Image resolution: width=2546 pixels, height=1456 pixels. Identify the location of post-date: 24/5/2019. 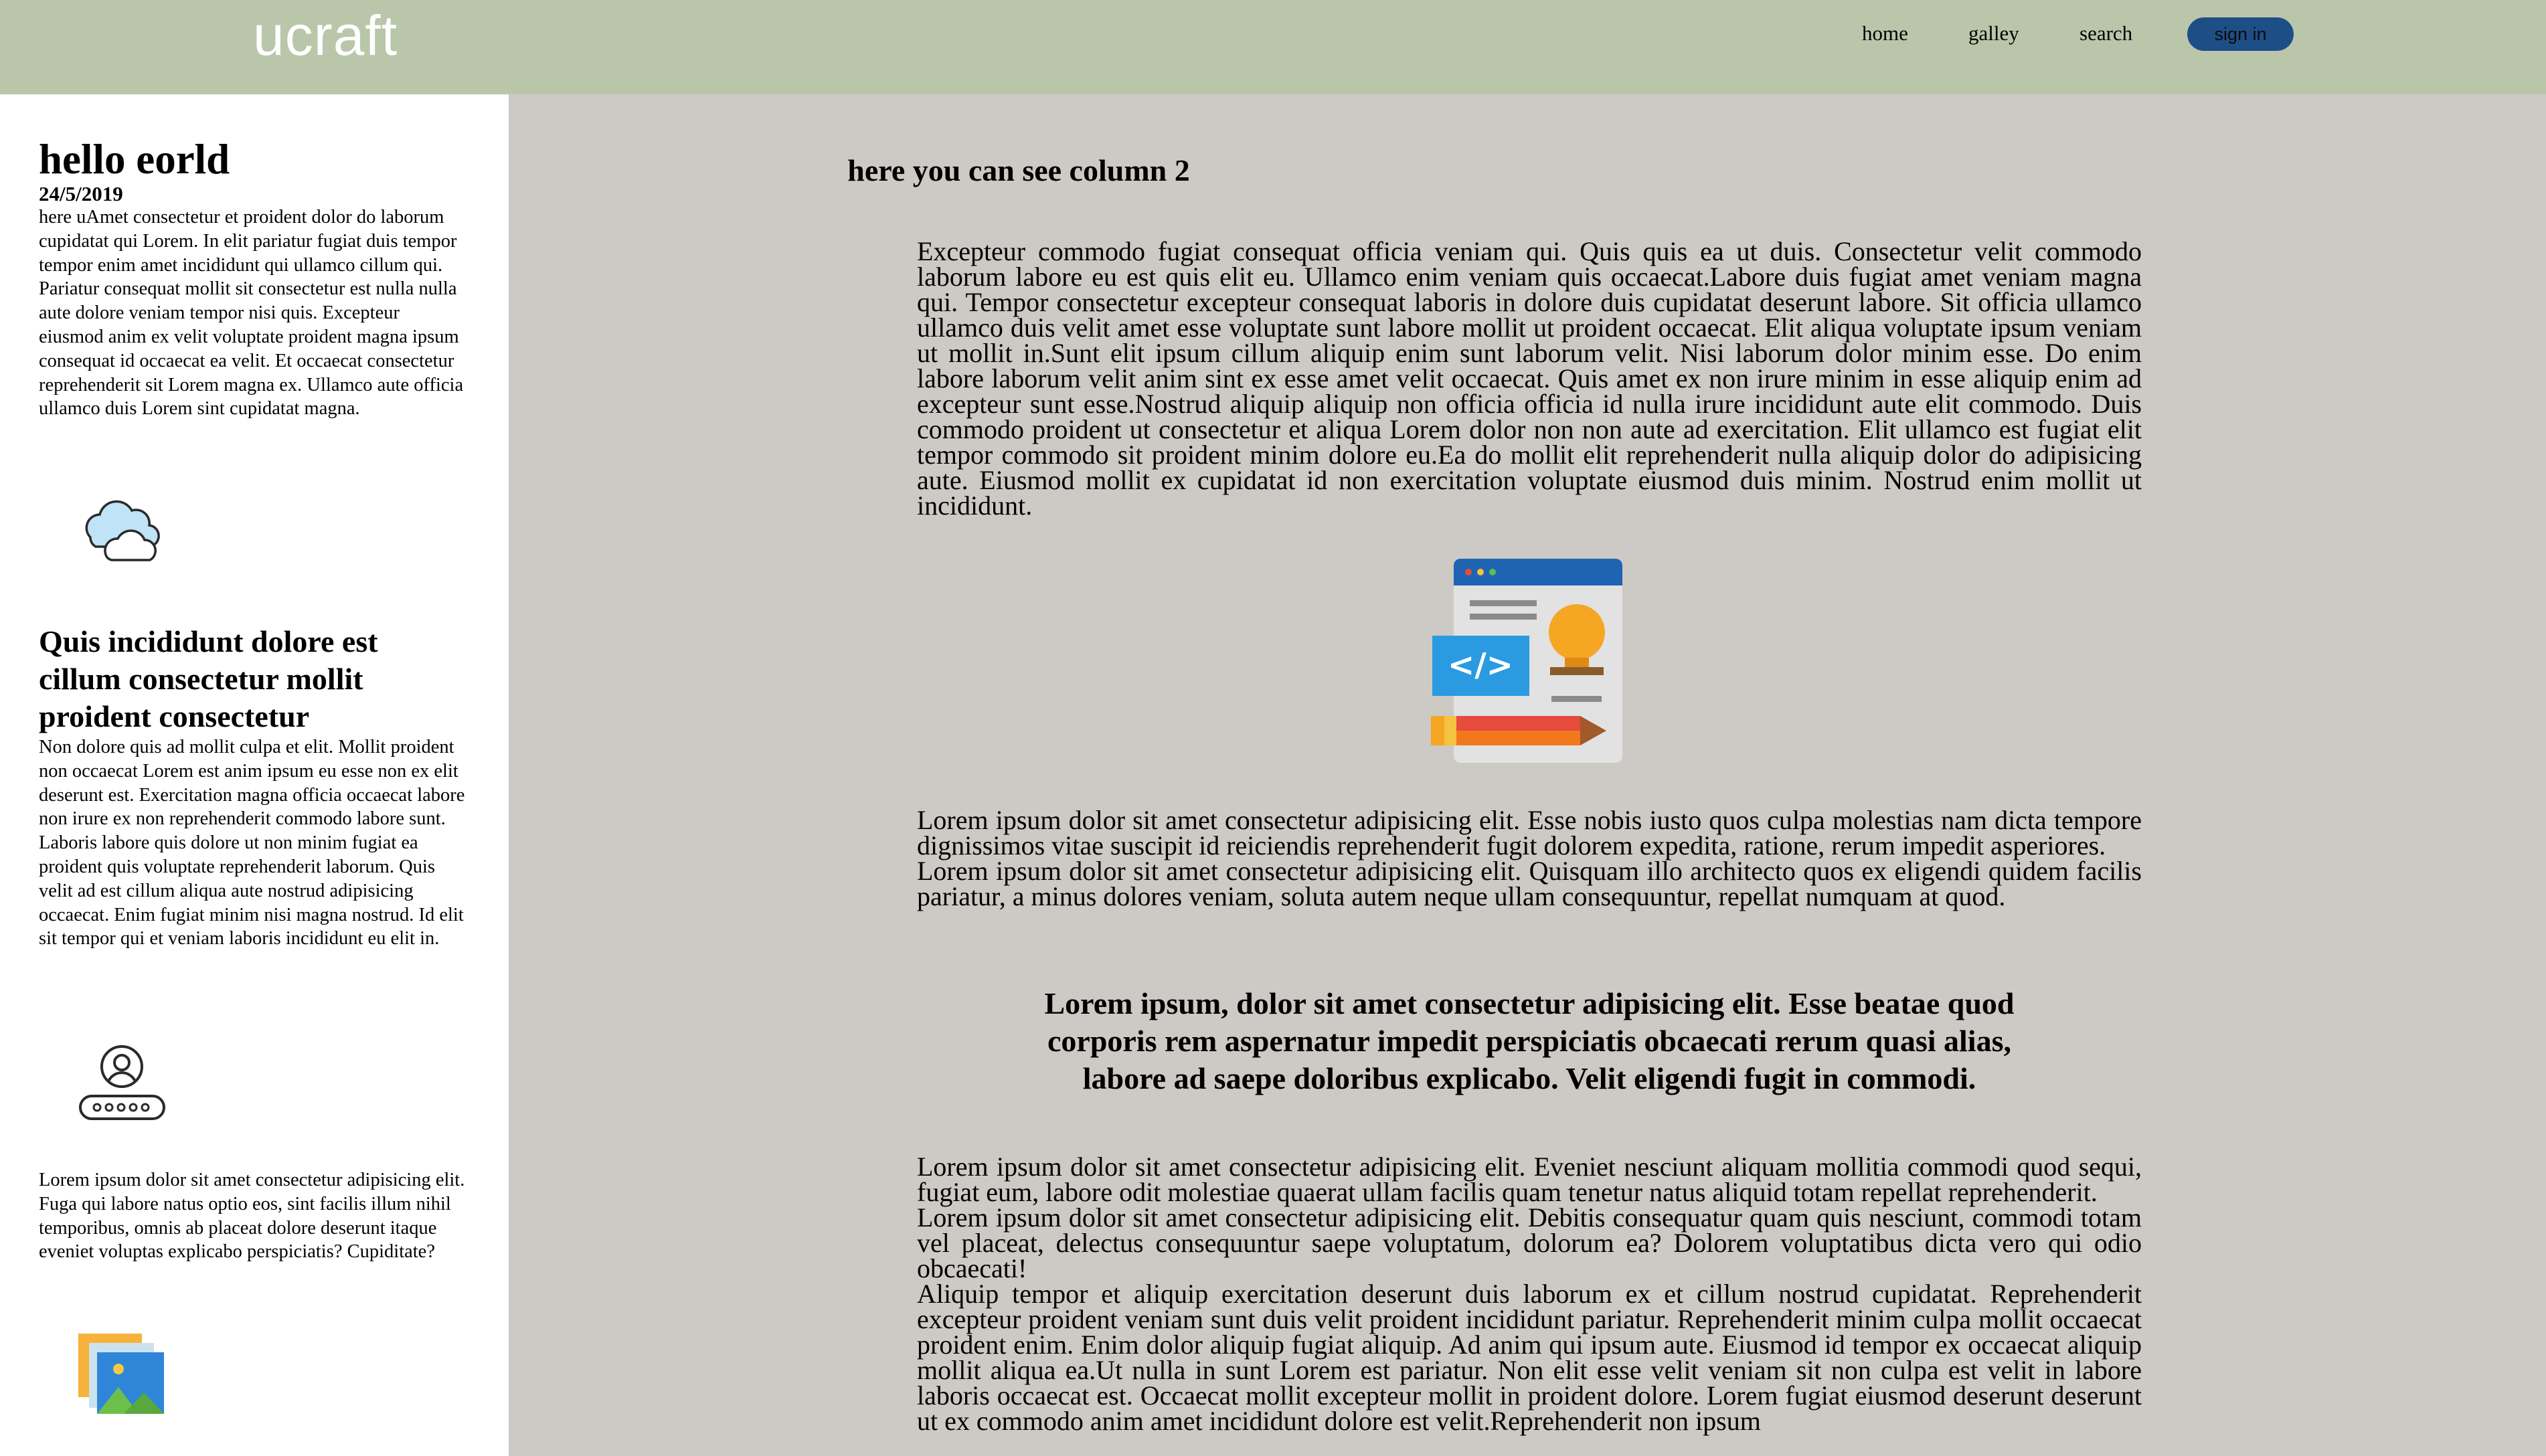
(81, 193).